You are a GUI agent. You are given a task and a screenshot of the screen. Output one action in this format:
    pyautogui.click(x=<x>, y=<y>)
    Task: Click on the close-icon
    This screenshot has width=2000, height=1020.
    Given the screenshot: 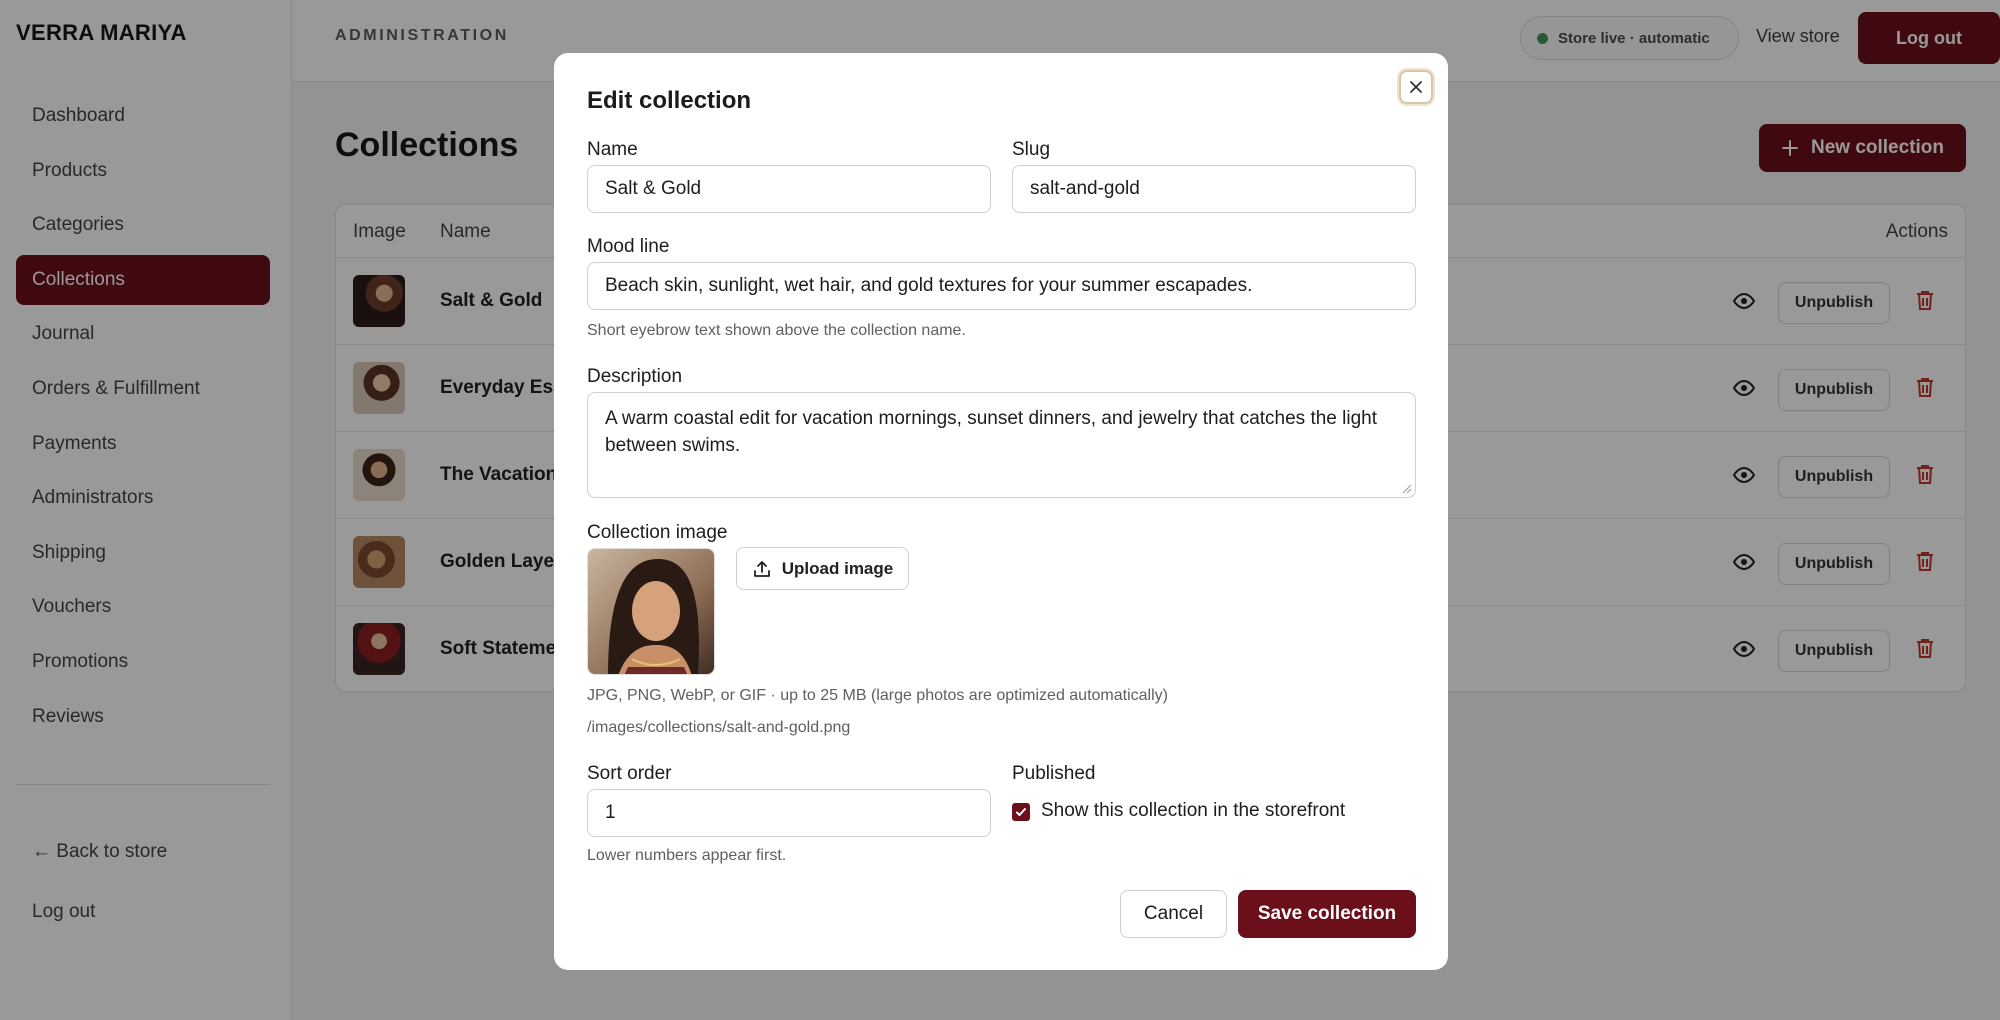 What is the action you would take?
    pyautogui.click(x=1416, y=87)
    